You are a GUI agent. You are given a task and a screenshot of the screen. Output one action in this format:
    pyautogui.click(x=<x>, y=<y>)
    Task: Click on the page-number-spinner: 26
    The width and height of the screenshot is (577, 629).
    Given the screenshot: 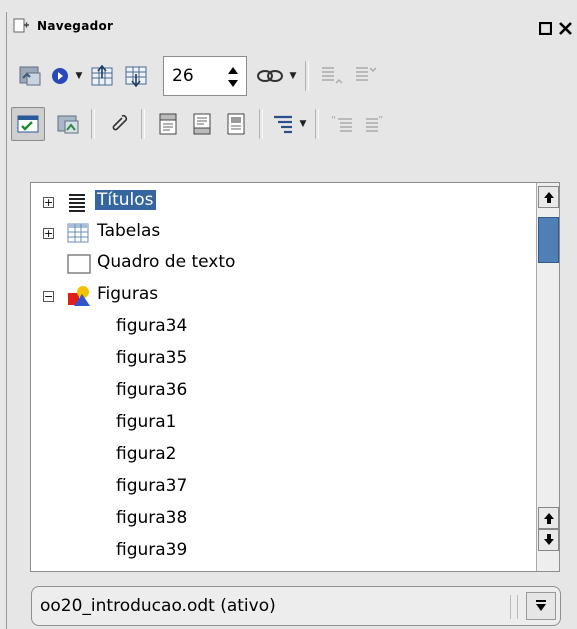 What is the action you would take?
    pyautogui.click(x=205, y=76)
    